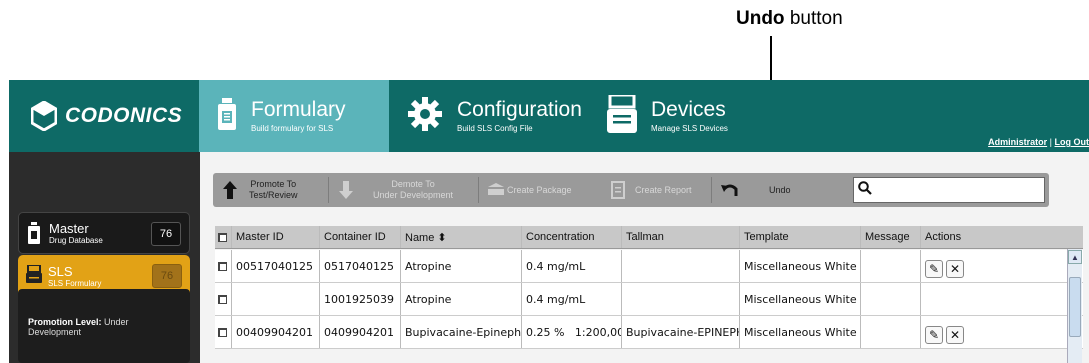 The image size is (1089, 363). Describe the element at coordinates (800, 332) in the screenshot. I see `cell-template: Miscellaneous White (` at that location.